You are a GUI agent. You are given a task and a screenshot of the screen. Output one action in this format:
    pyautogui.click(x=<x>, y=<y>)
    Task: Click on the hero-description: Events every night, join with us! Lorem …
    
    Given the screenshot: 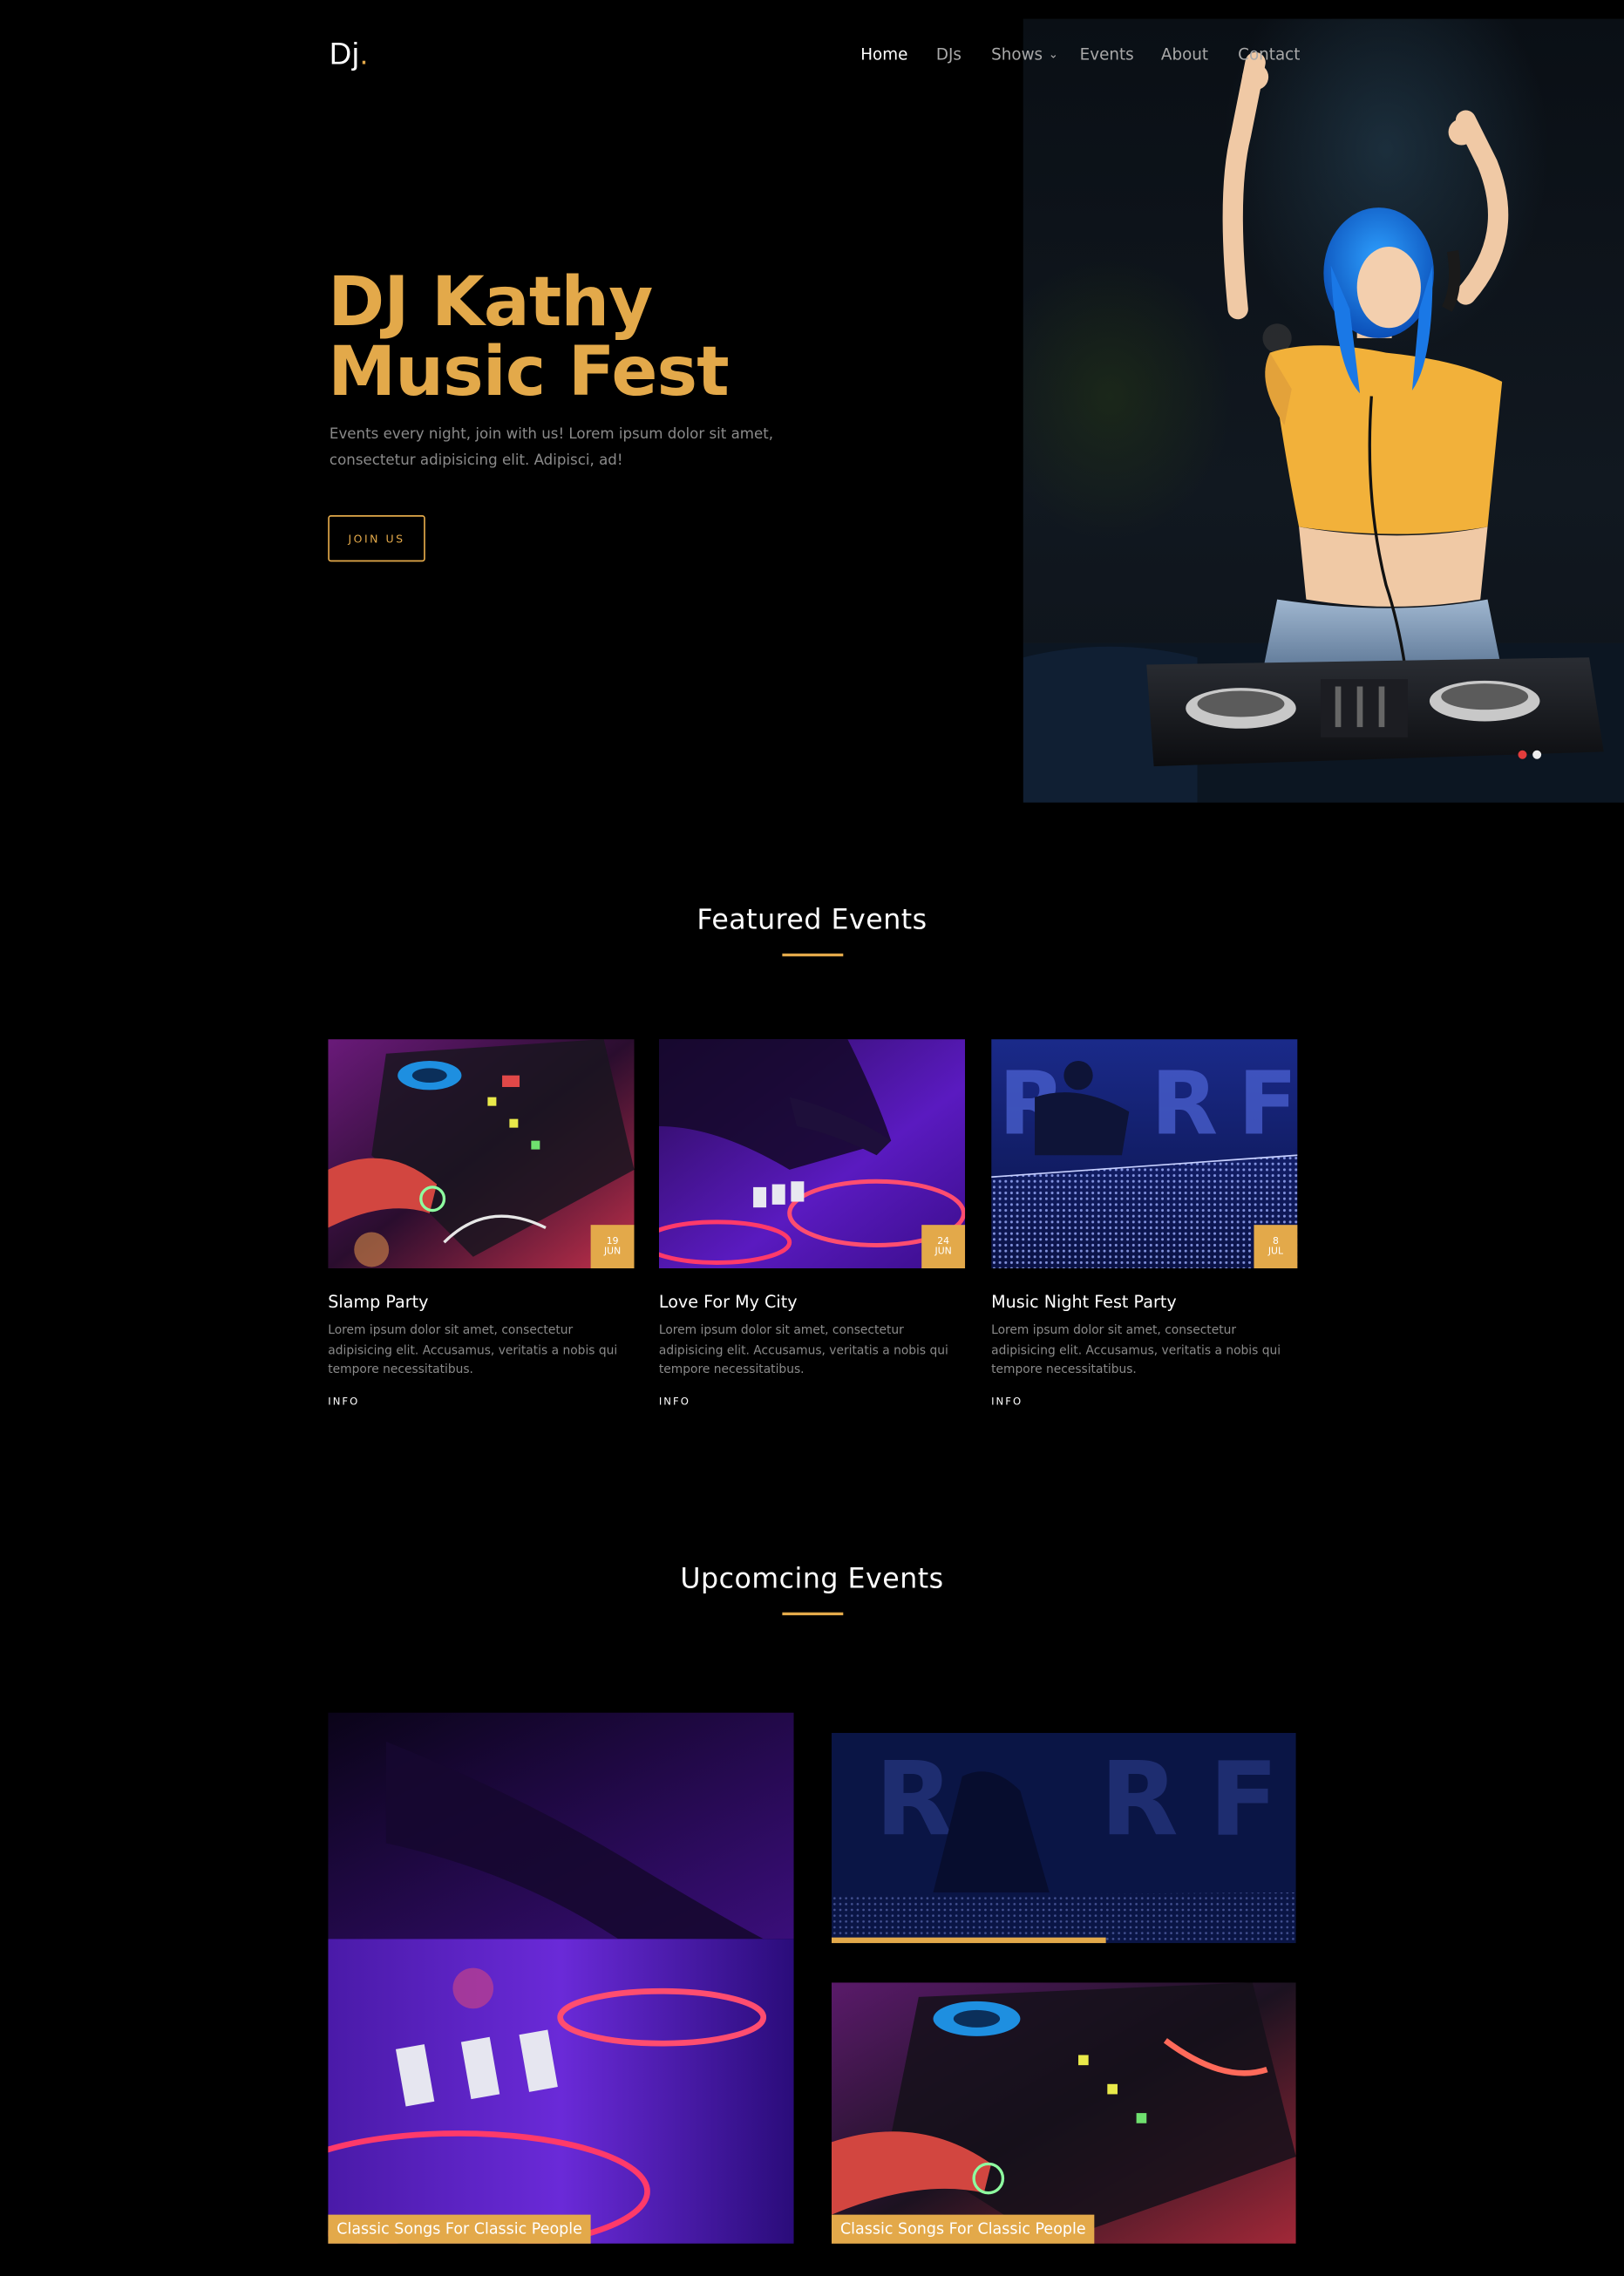 What is the action you would take?
    pyautogui.click(x=551, y=447)
    